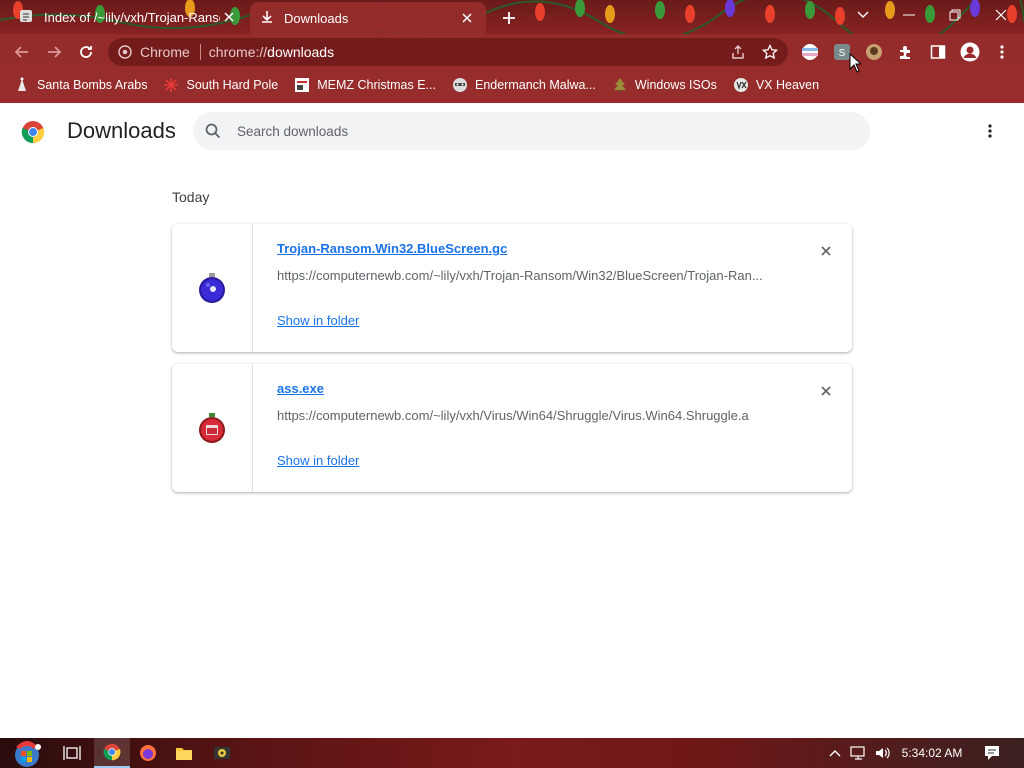  I want to click on snowflake-icon, so click(171, 85).